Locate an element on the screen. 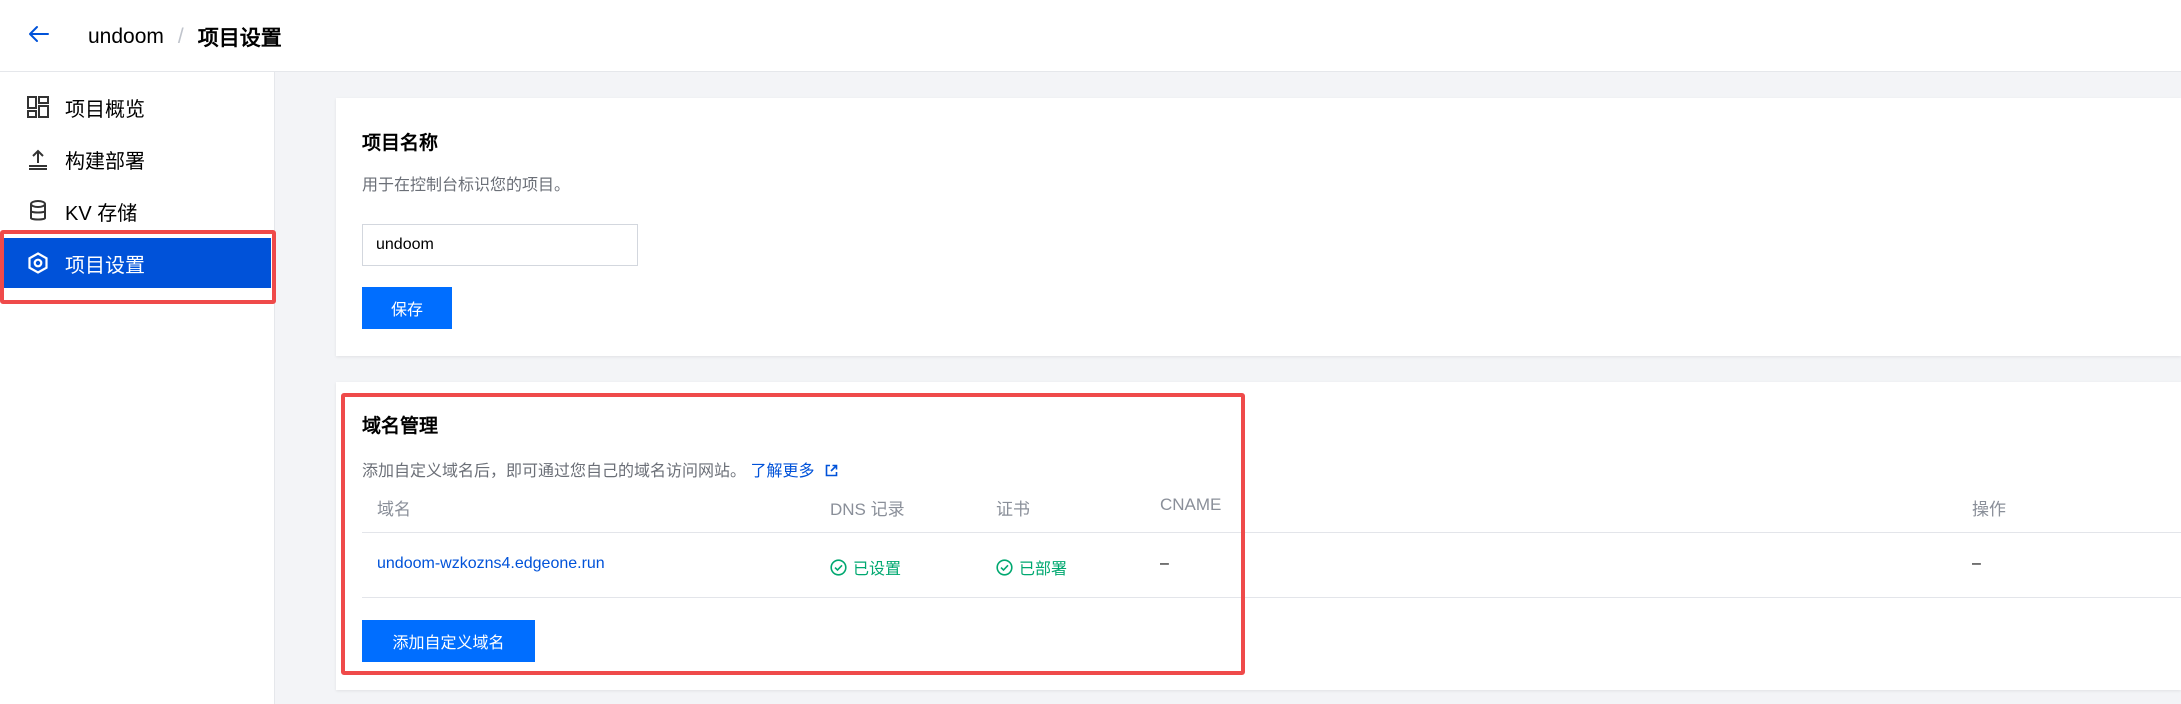 The image size is (2181, 704). sidebar-item-kv-storage: KV 存储 is located at coordinates (137, 211).